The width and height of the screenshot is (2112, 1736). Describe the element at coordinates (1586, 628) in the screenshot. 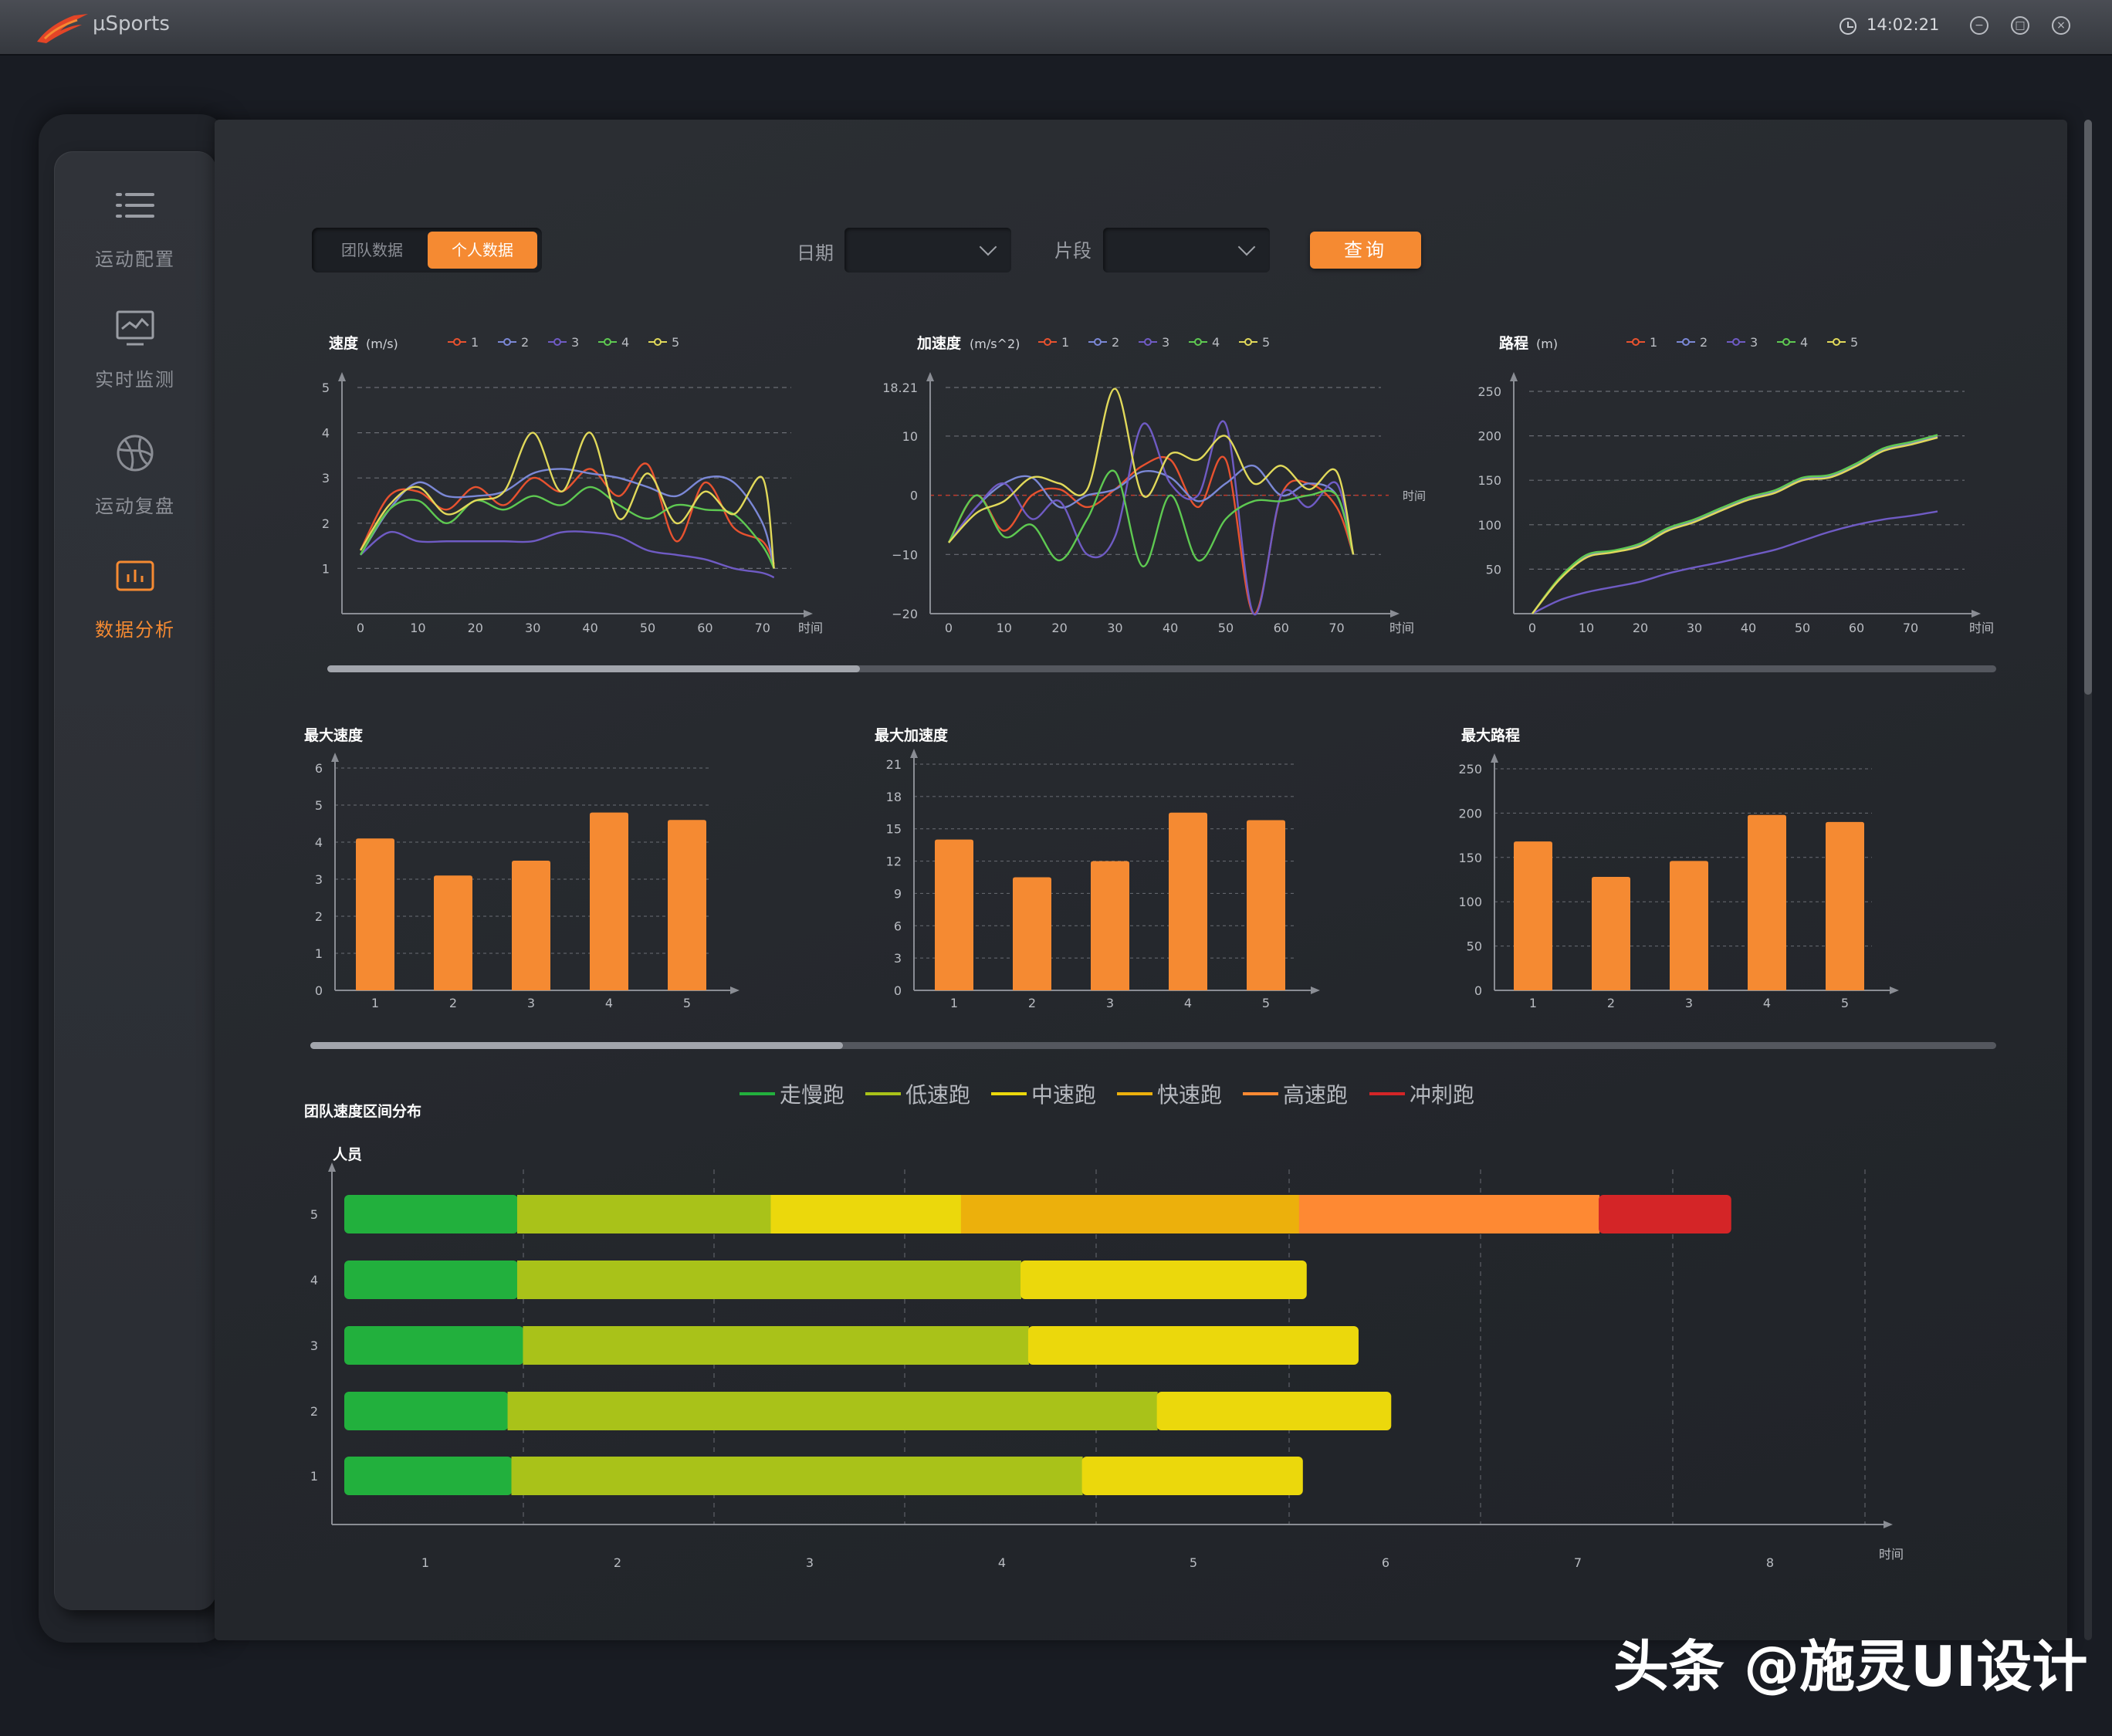

I see `x-tick-label: 10` at that location.